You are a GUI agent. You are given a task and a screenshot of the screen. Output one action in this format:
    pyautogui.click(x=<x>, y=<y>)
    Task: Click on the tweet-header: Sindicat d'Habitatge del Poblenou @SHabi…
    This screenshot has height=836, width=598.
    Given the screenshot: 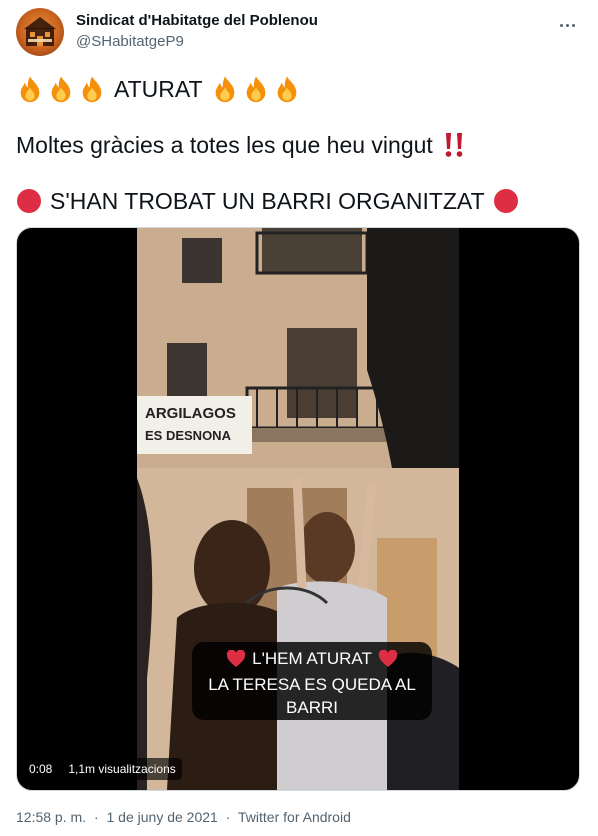 What is the action you would take?
    pyautogui.click(x=299, y=33)
    